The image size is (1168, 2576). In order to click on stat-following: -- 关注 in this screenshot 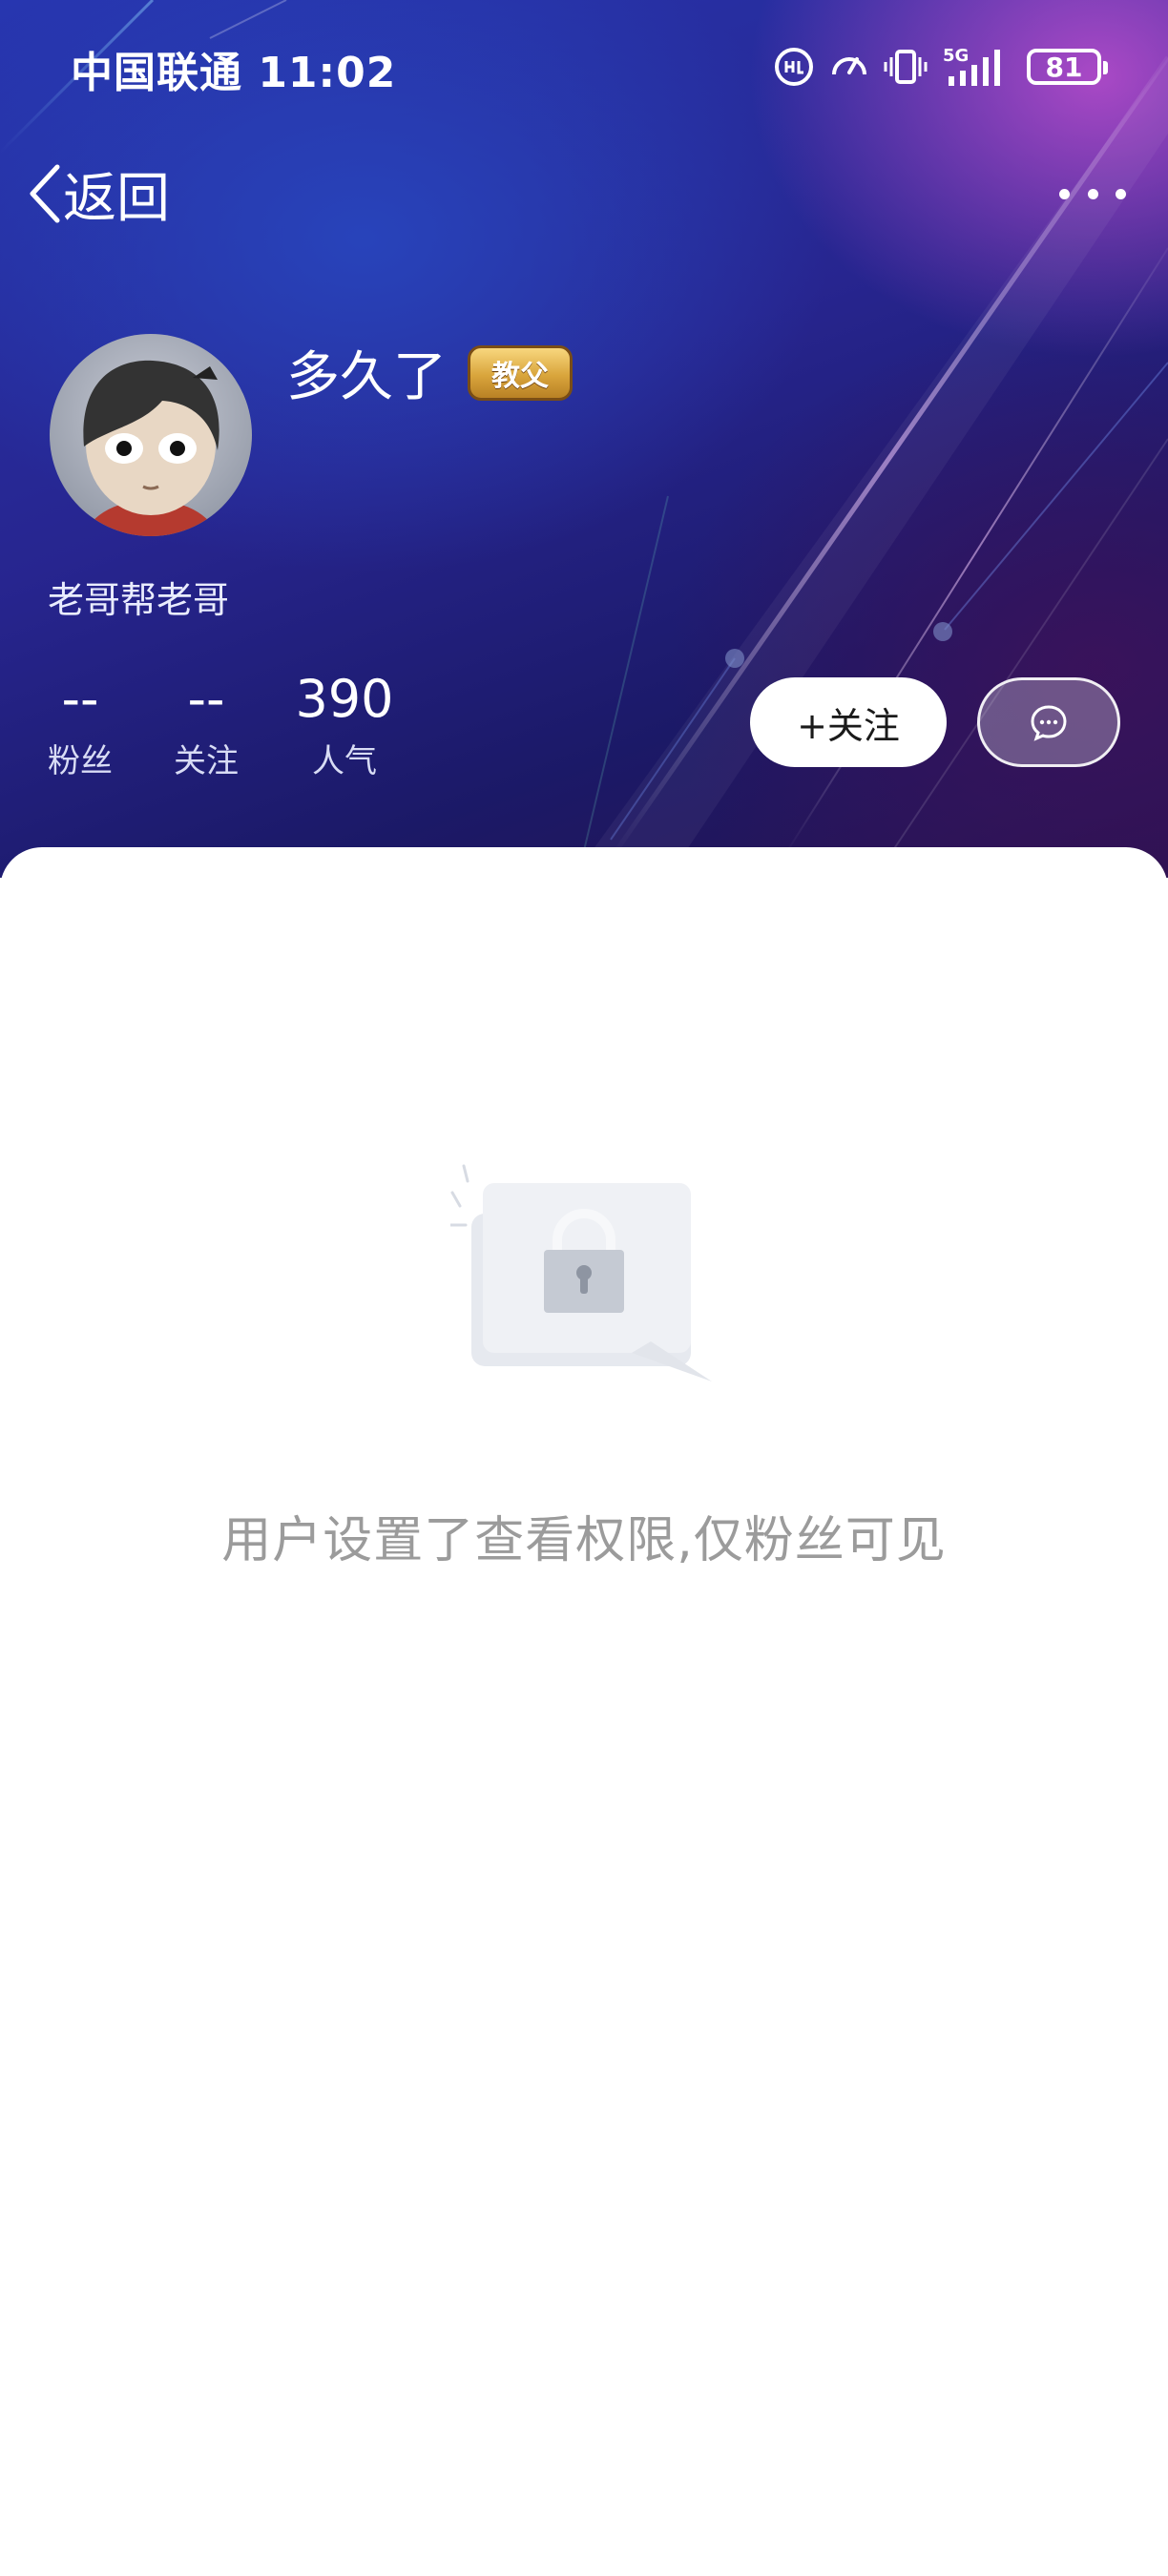, I will do `click(206, 723)`.